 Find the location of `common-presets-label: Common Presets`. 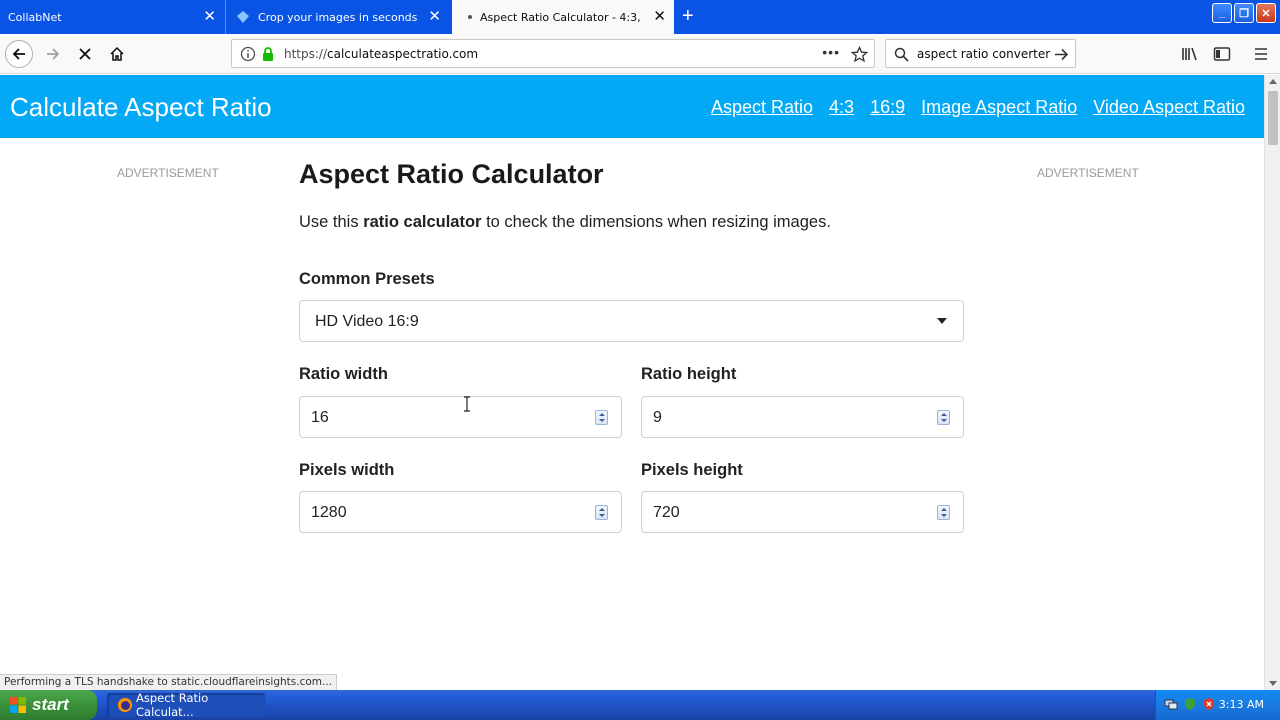

common-presets-label: Common Presets is located at coordinates (367, 279).